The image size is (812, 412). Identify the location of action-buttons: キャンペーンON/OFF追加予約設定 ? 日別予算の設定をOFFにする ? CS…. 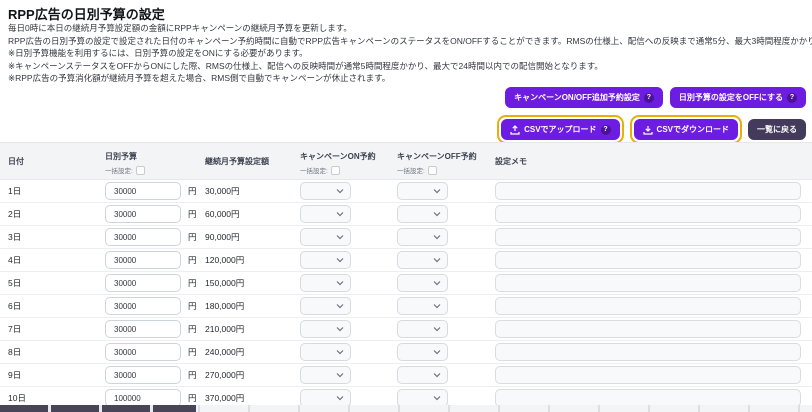
(651, 115).